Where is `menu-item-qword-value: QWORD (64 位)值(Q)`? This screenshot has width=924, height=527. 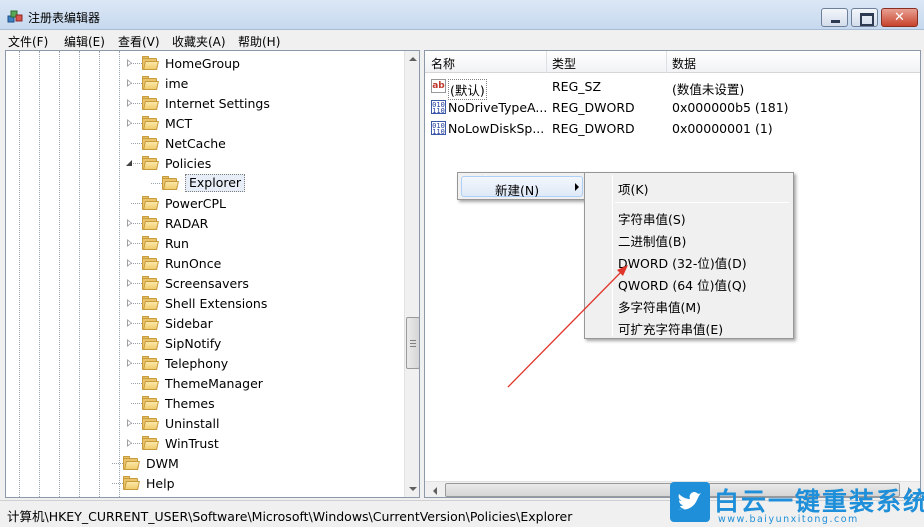 menu-item-qword-value: QWORD (64 位)值(Q) is located at coordinates (682, 284).